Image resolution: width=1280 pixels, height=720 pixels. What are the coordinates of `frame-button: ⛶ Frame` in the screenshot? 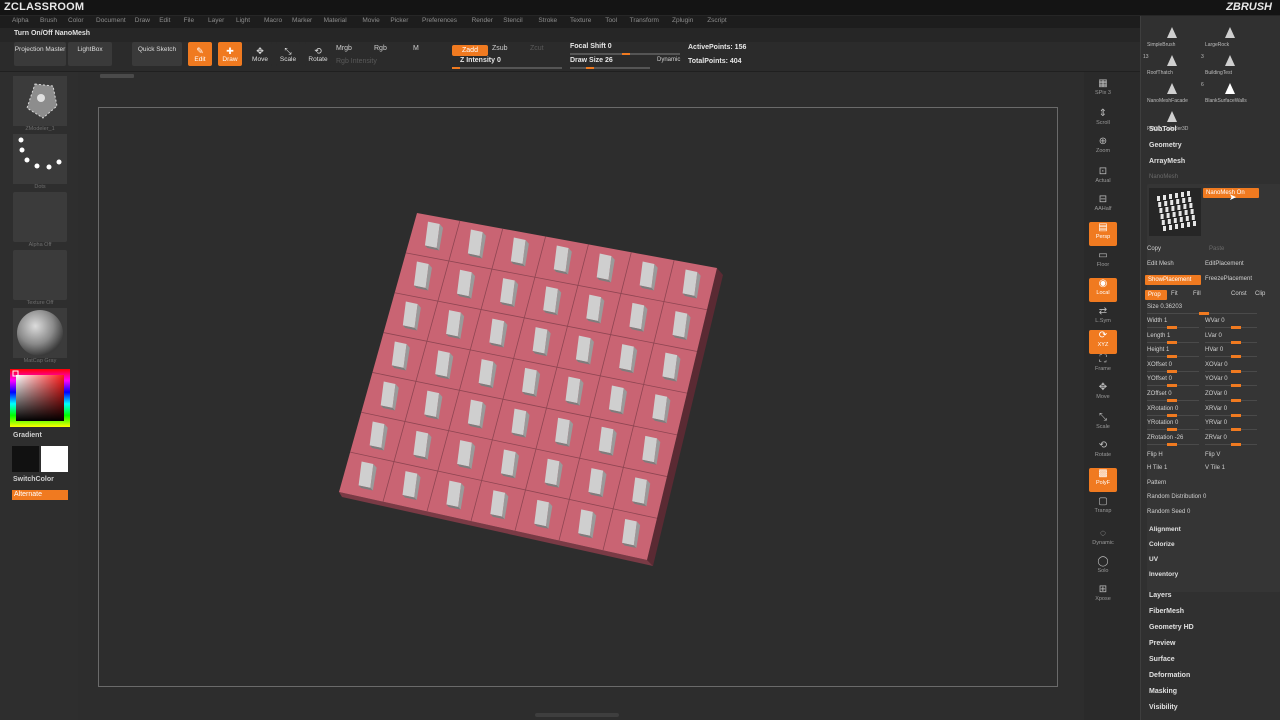 It's located at (1103, 366).